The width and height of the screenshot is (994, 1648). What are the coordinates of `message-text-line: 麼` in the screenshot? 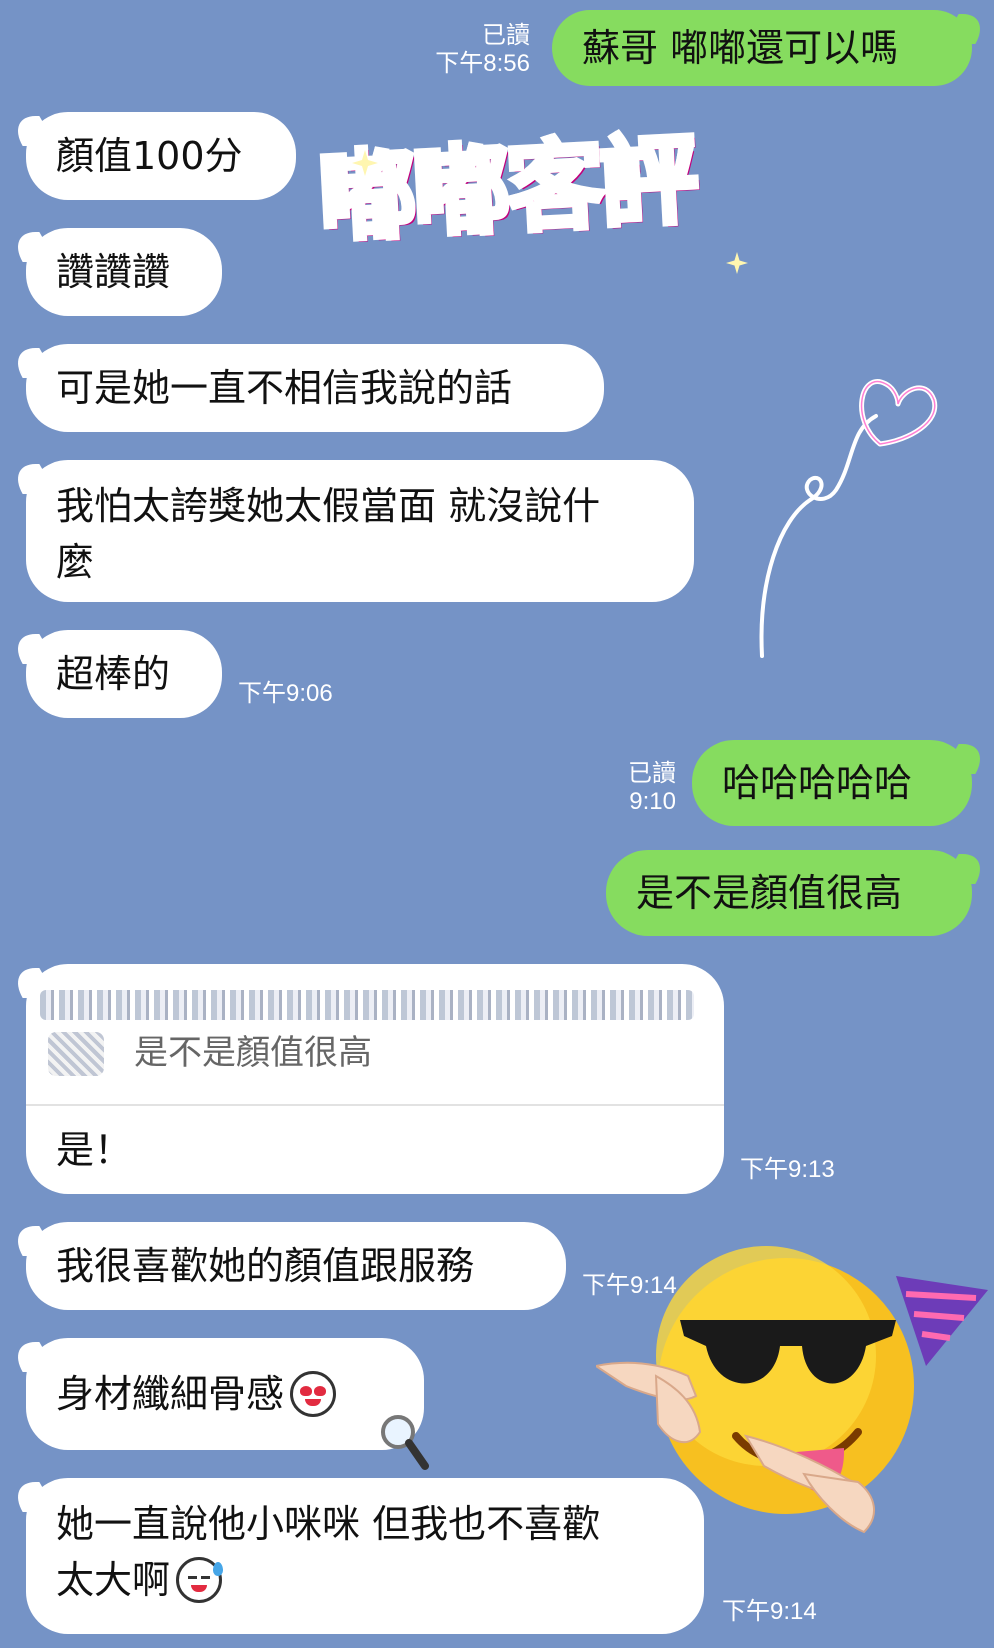 It's located at (75, 562).